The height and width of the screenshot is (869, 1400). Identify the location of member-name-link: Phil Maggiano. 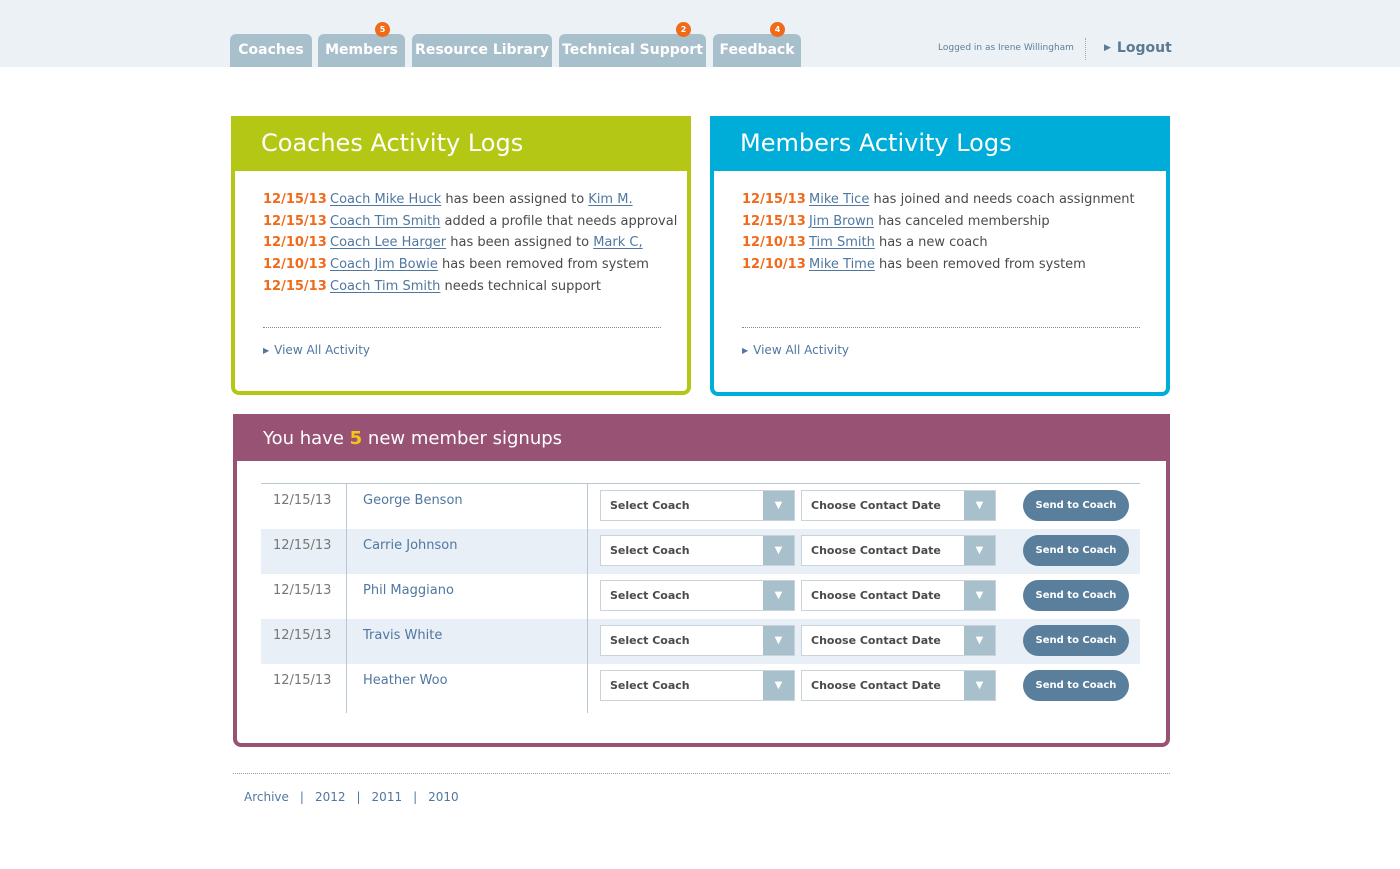
(408, 590).